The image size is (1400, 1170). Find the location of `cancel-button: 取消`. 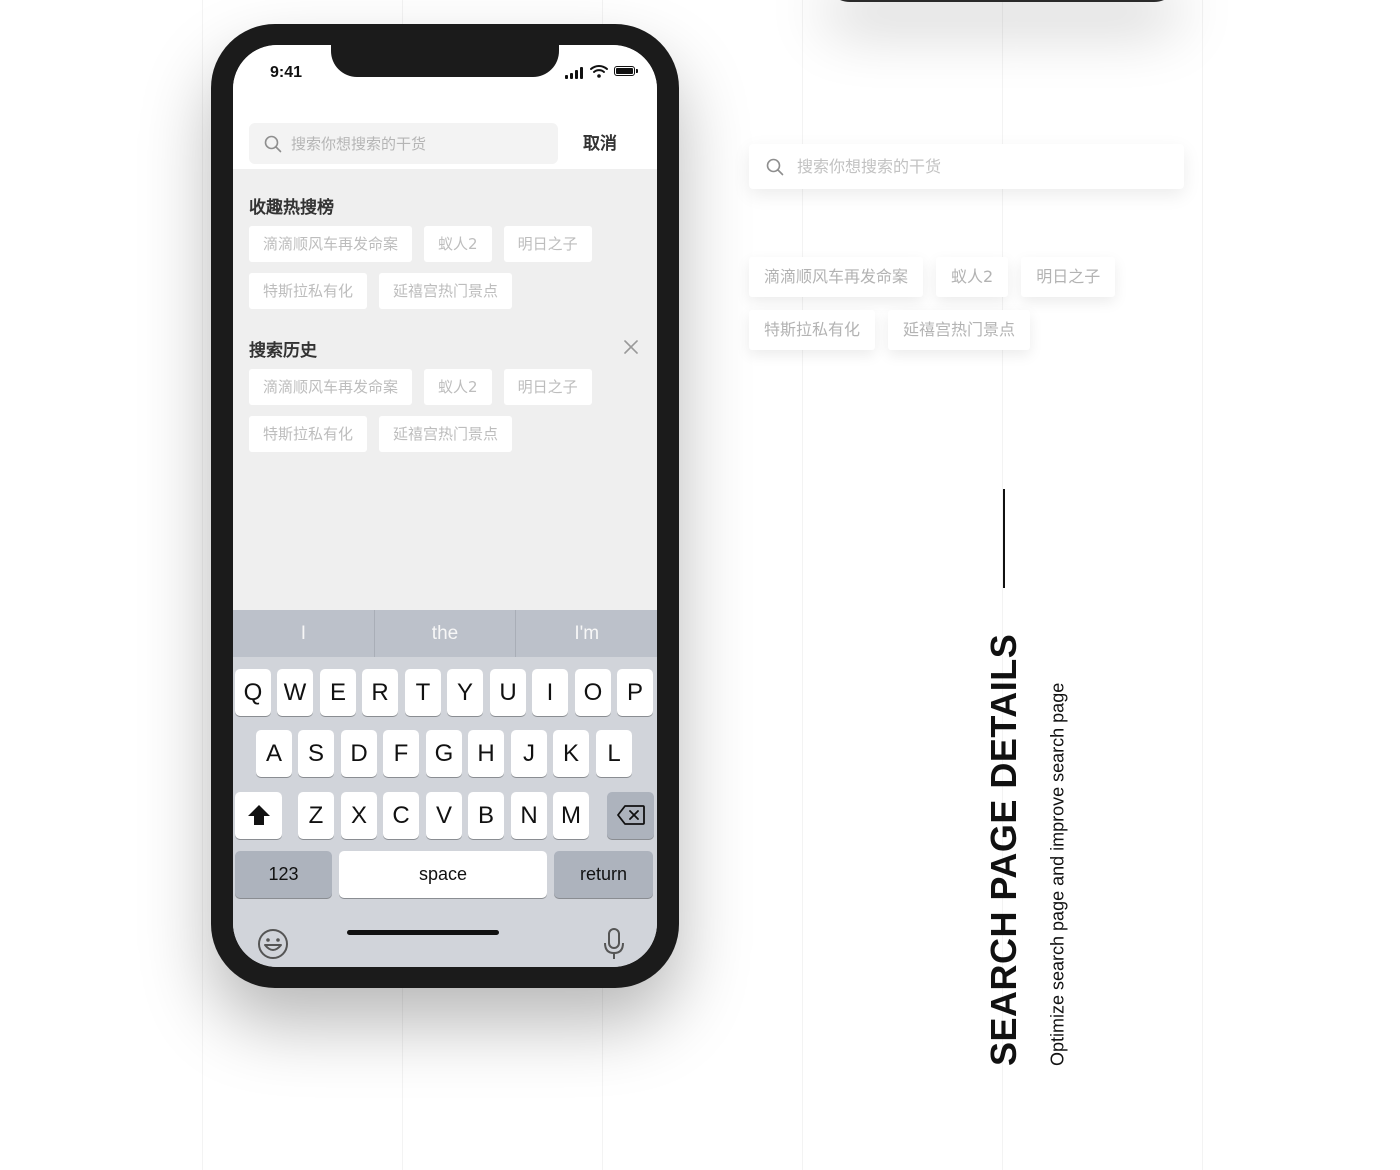

cancel-button: 取消 is located at coordinates (600, 141).